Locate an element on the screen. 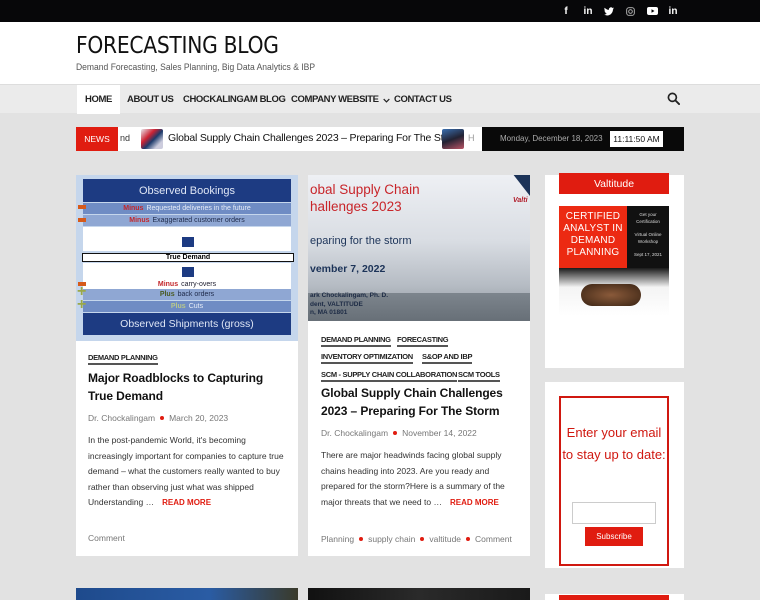 The width and height of the screenshot is (760, 600). tag-link: valtitude is located at coordinates (445, 539).